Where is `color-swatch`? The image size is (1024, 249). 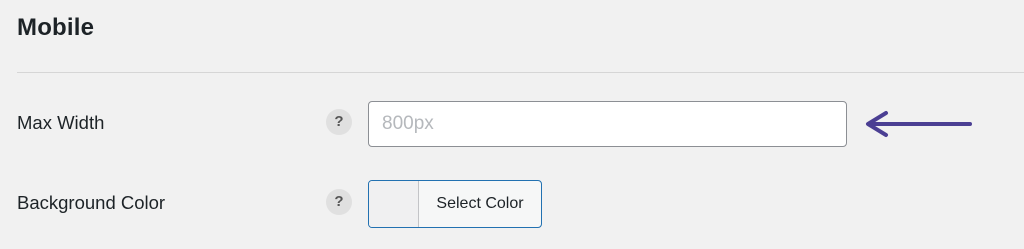
color-swatch is located at coordinates (394, 204).